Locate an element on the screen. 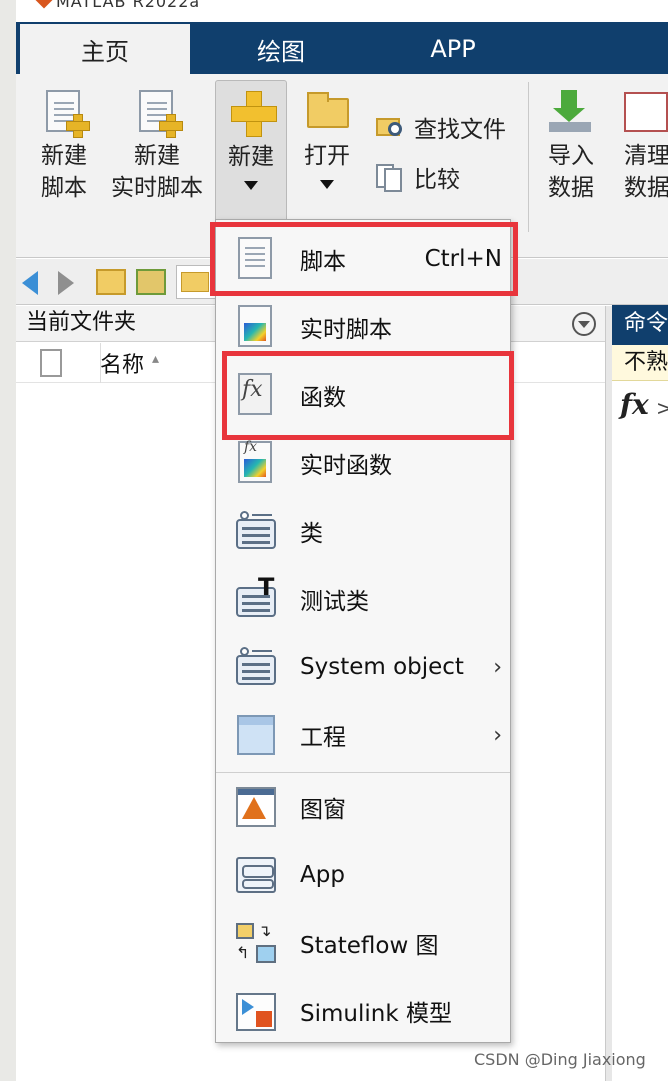 The width and height of the screenshot is (668, 1081). new-live-script-button: 新建 实时脚本 is located at coordinates (157, 146).